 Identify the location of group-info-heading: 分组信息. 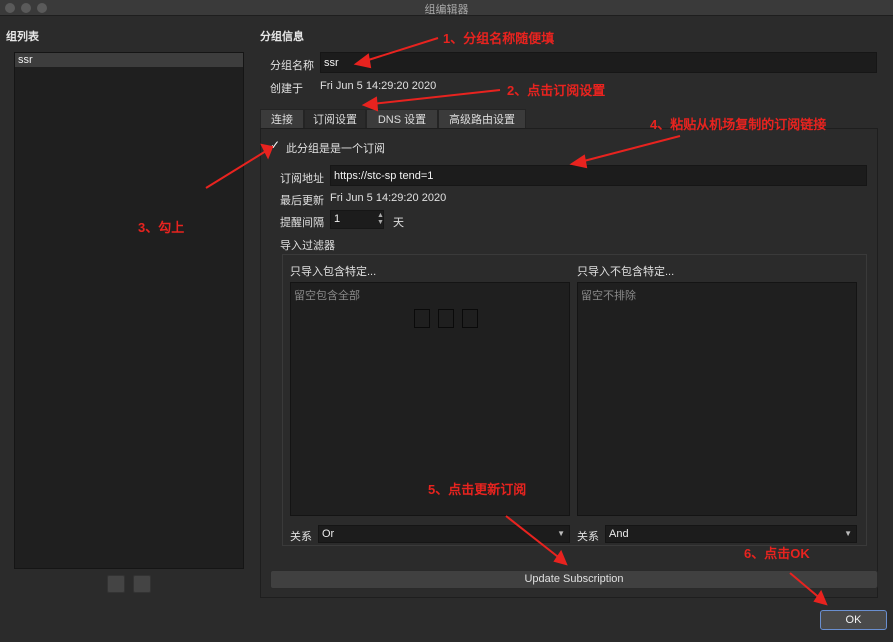
(282, 37).